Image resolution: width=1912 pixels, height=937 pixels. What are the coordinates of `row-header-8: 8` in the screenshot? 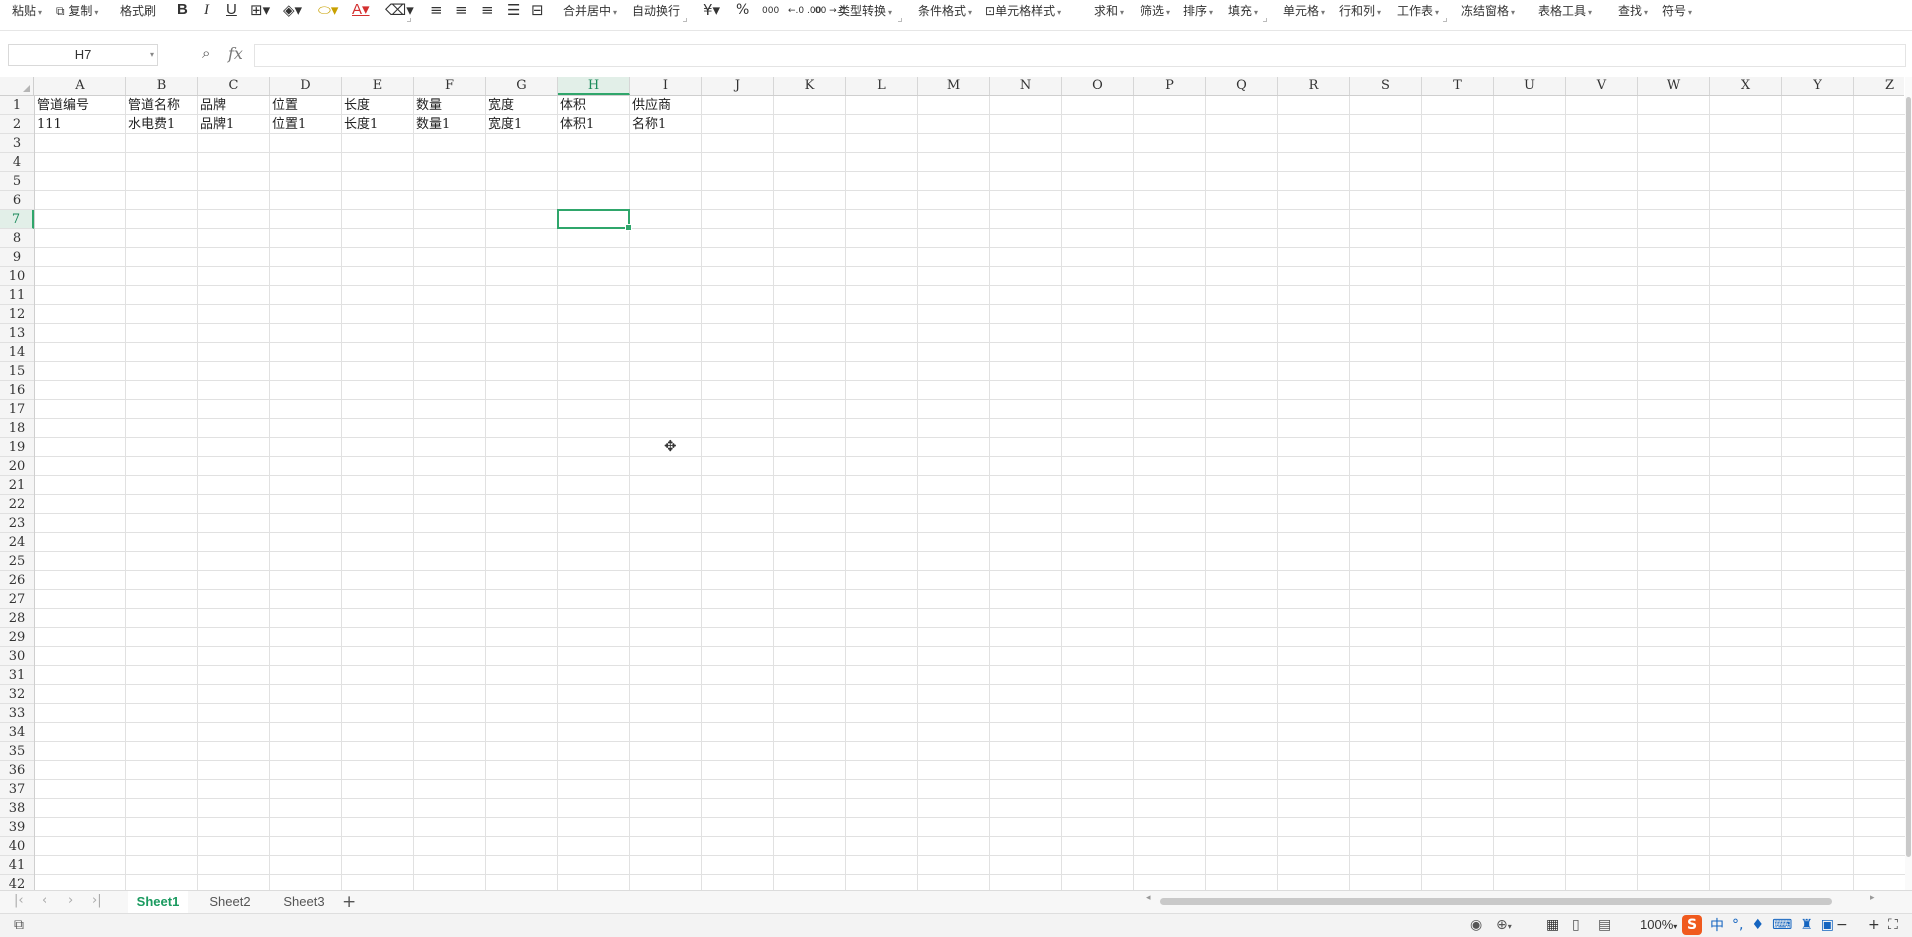 It's located at (17, 238).